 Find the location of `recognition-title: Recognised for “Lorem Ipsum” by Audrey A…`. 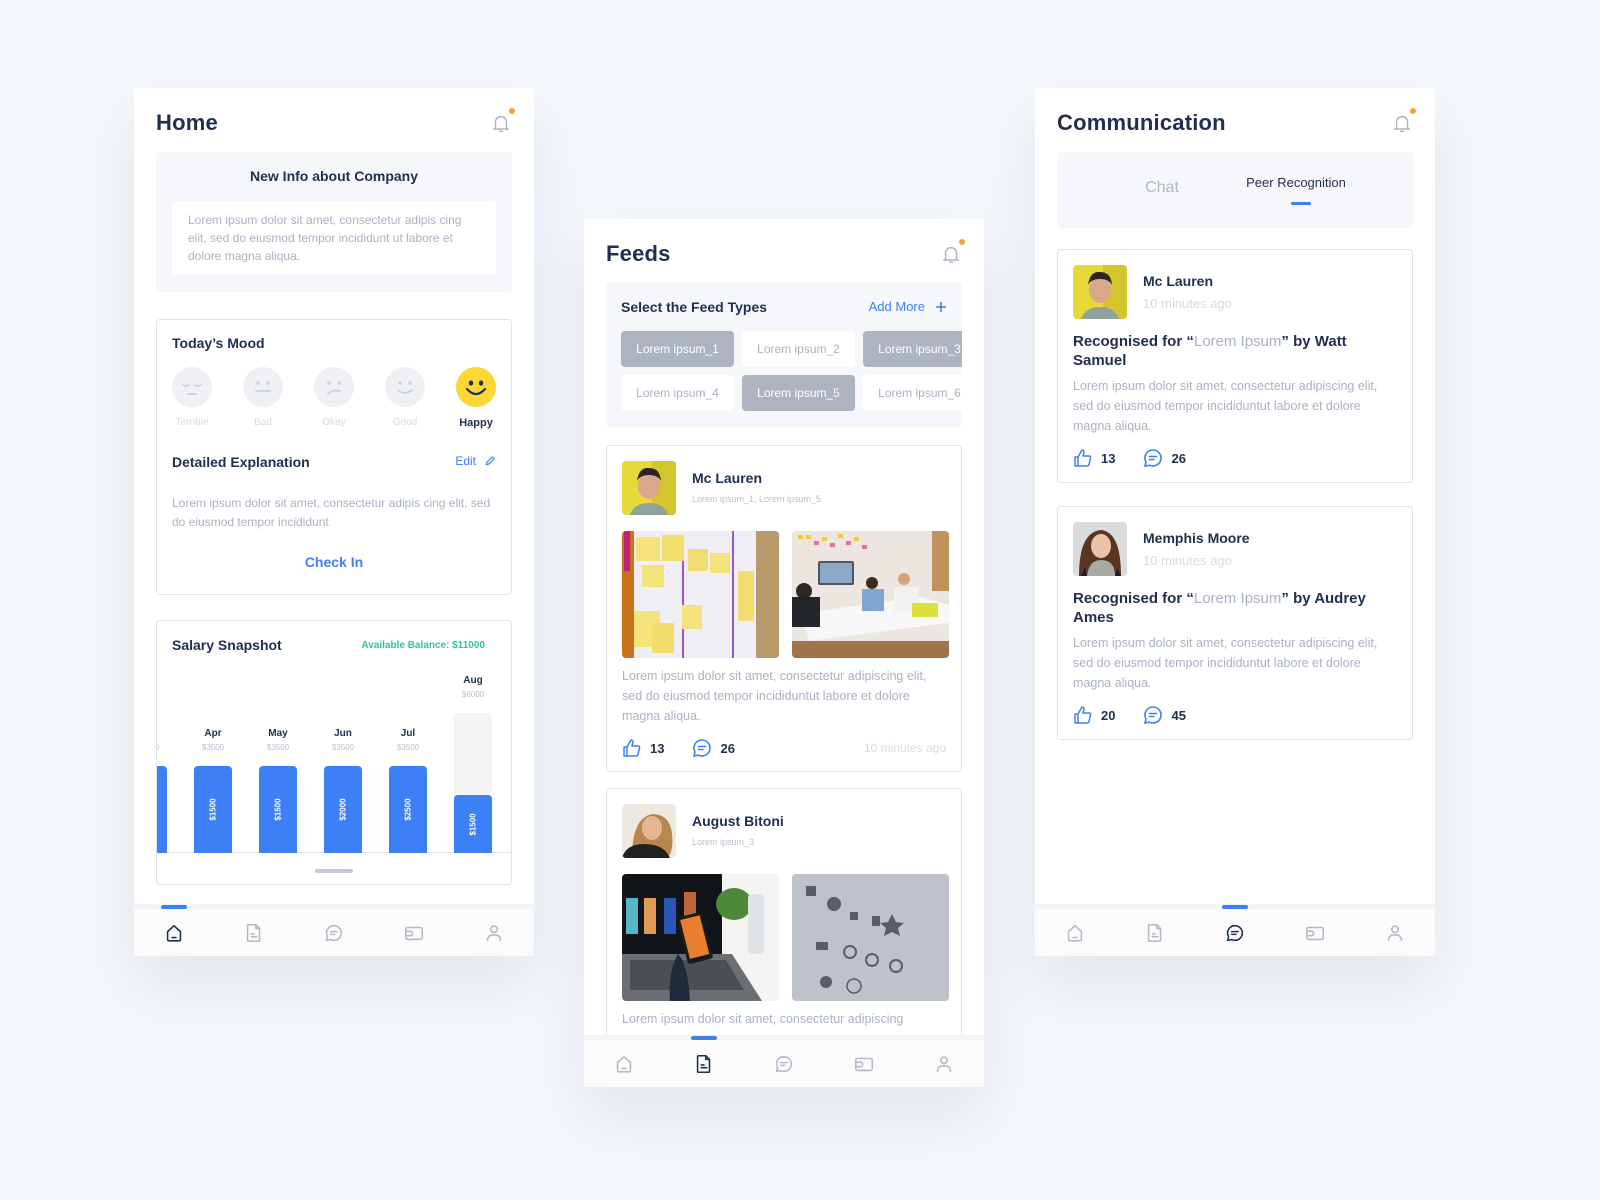

recognition-title: Recognised for “Lorem Ipsum” by Audrey A… is located at coordinates (1227, 608).